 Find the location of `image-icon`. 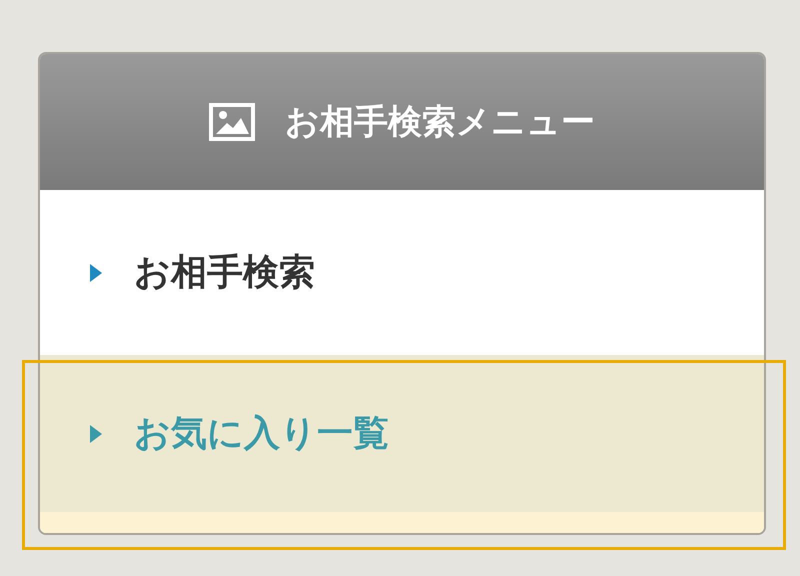

image-icon is located at coordinates (232, 122).